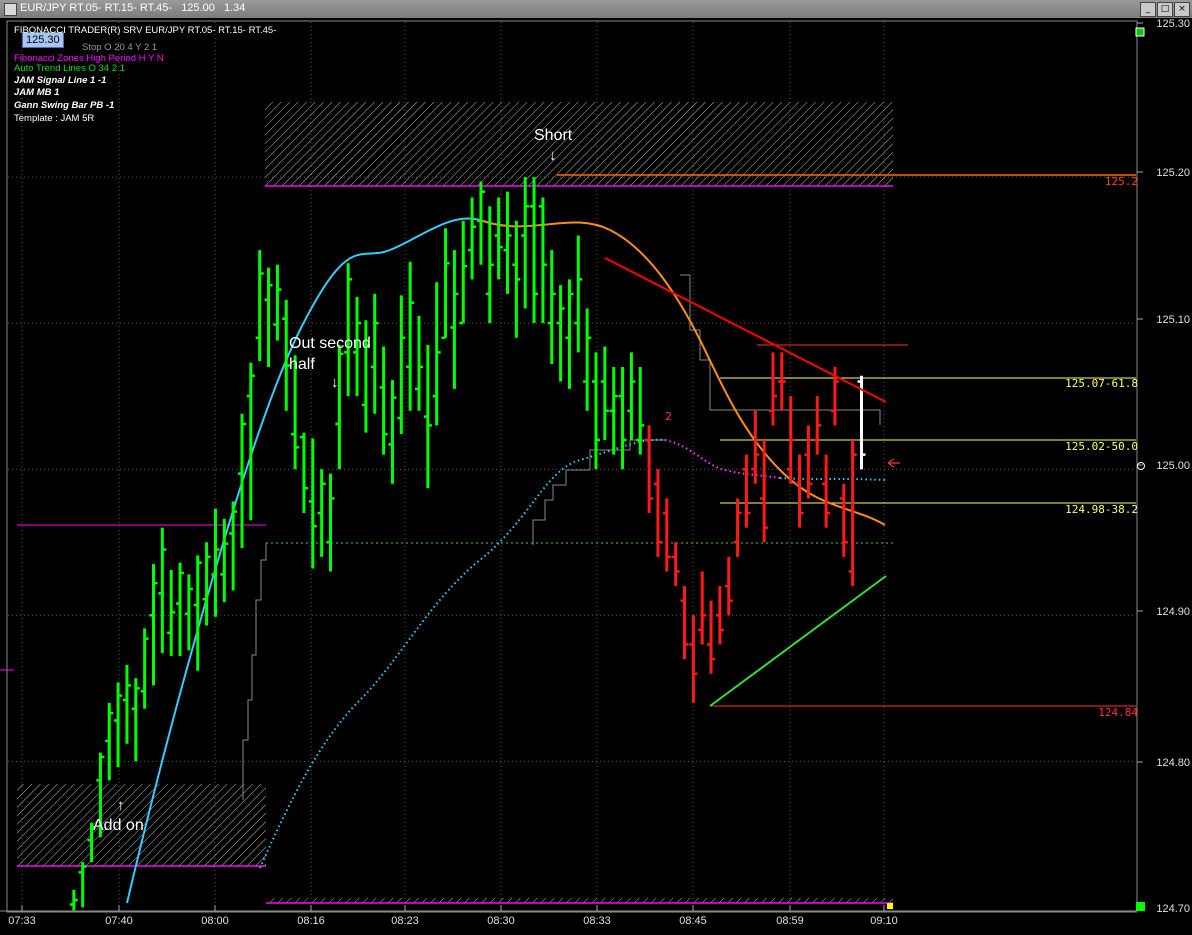 The width and height of the screenshot is (1192, 935). What do you see at coordinates (1173, 612) in the screenshot?
I see `y-tick-label: 124.90` at bounding box center [1173, 612].